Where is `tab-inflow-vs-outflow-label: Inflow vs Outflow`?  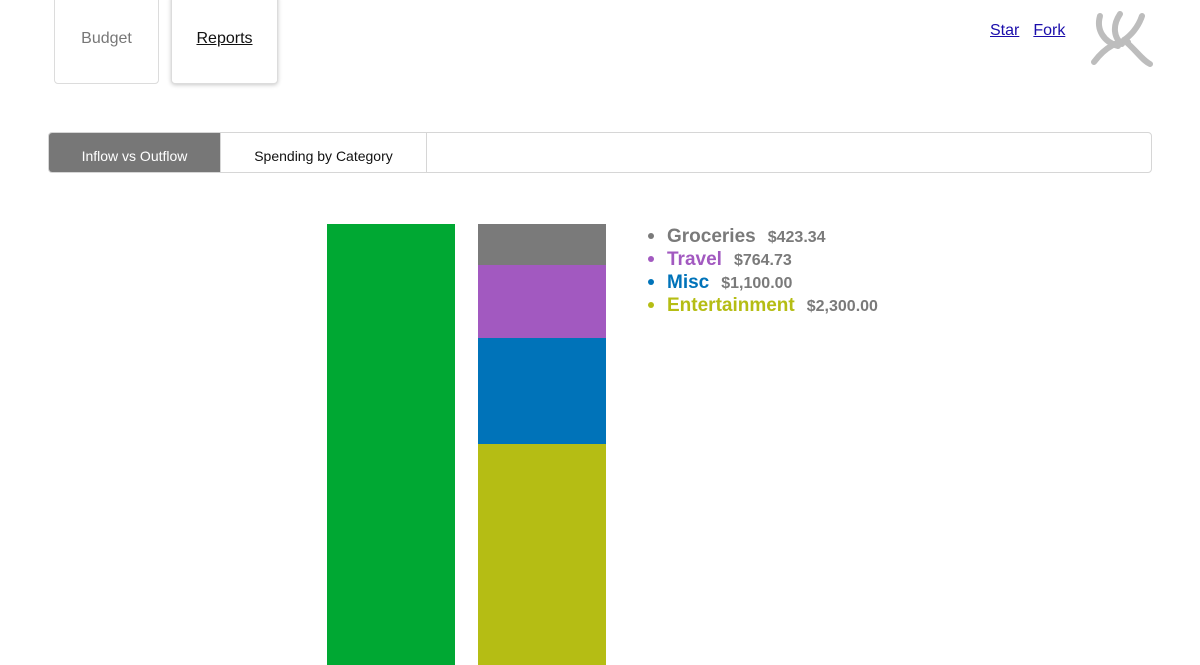 tab-inflow-vs-outflow-label: Inflow vs Outflow is located at coordinates (134, 155).